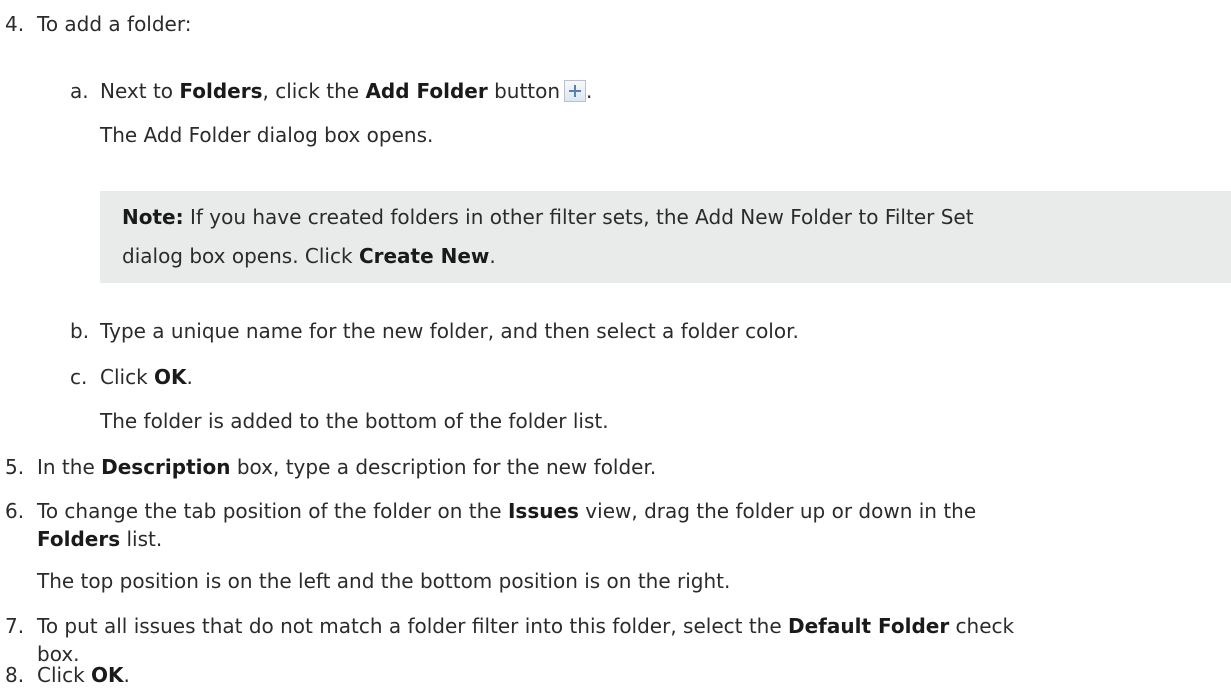 This screenshot has width=1231, height=689. What do you see at coordinates (869, 626) in the screenshot?
I see `default-folder-label: Default Folder` at bounding box center [869, 626].